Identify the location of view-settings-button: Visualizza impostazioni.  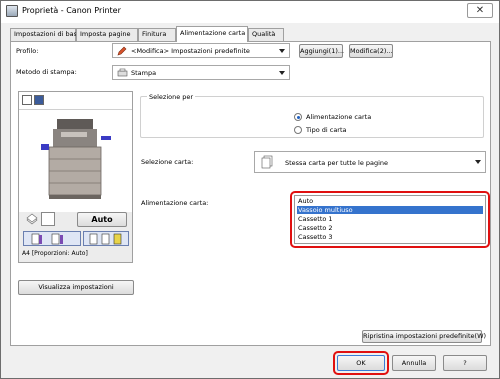
(76, 287).